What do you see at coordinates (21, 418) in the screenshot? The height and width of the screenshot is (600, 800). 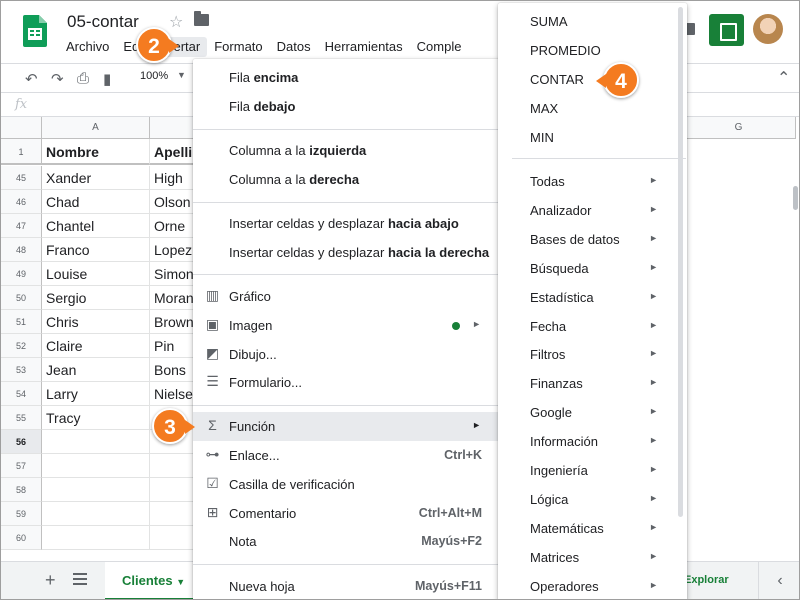 I see `row-header: 55` at bounding box center [21, 418].